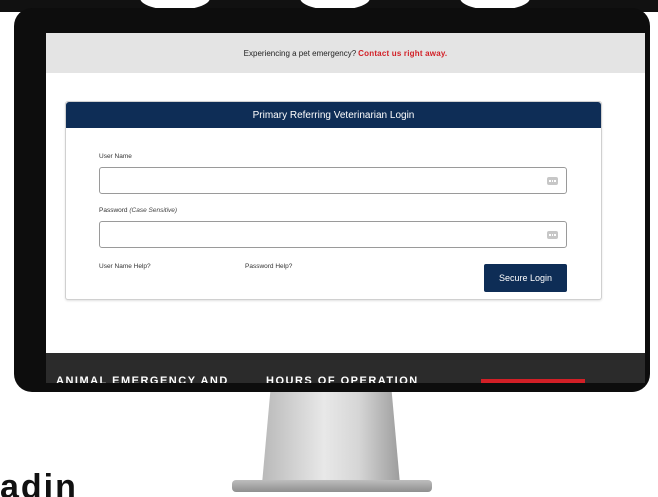 This screenshot has height=497, width=658. Describe the element at coordinates (39, 482) in the screenshot. I see `bottom-text: adin` at that location.